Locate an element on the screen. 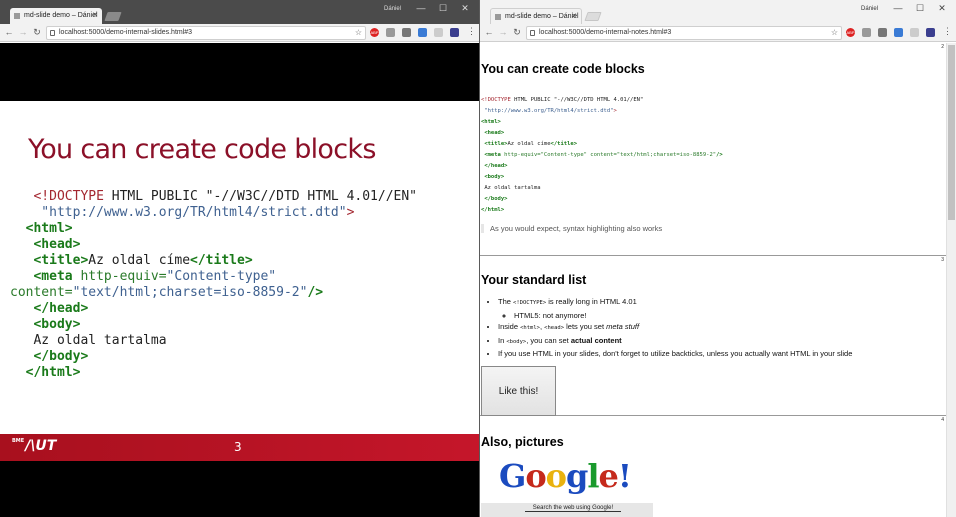 This screenshot has height=517, width=956. code-token: <html> is located at coordinates (49, 228).